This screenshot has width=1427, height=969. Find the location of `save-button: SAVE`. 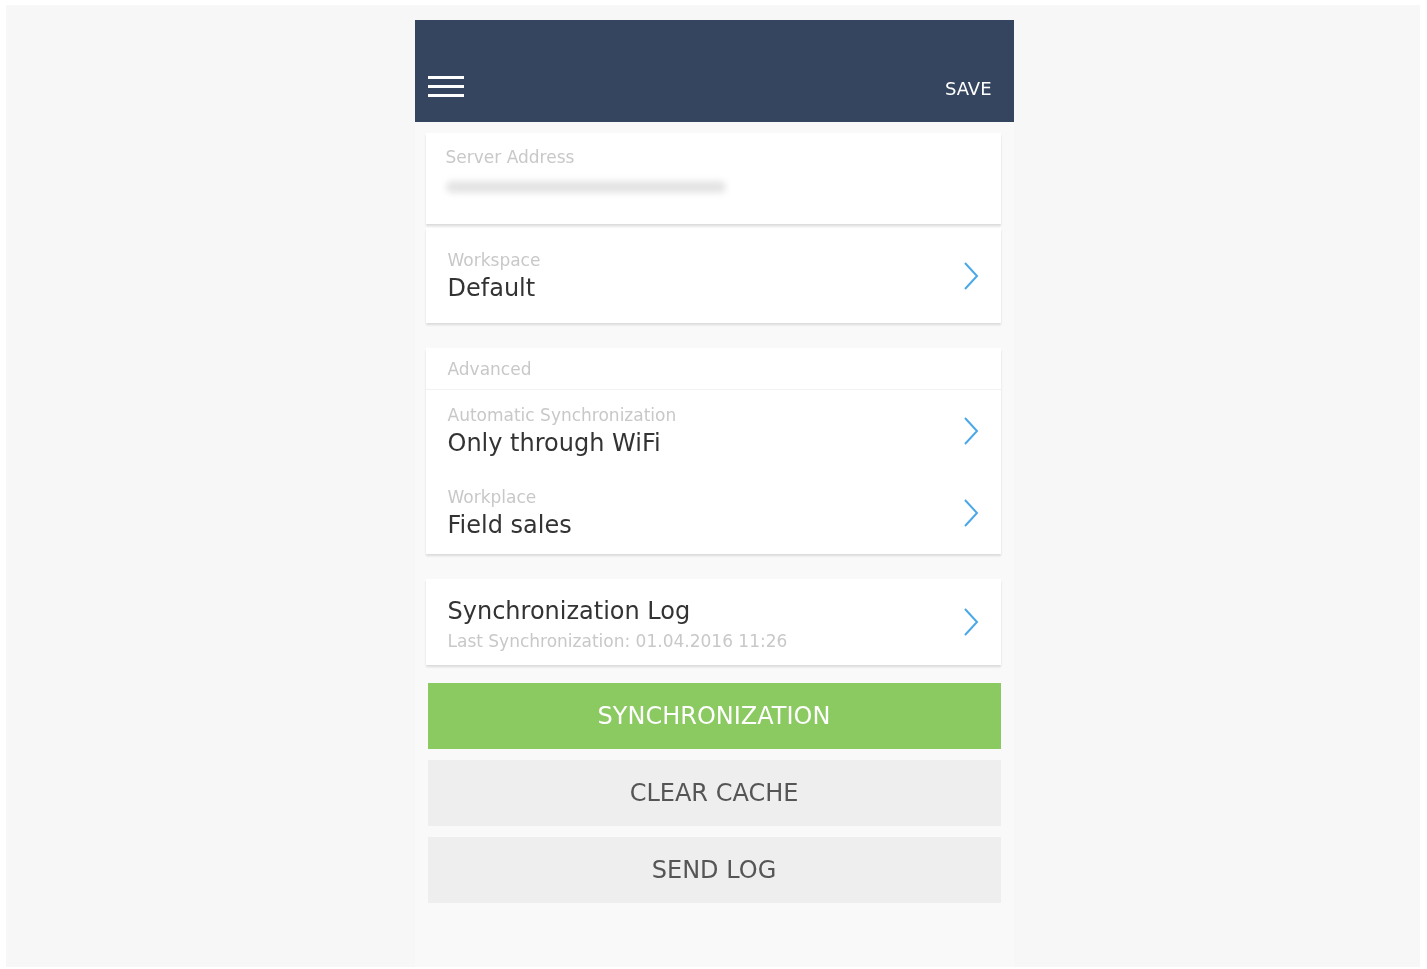

save-button: SAVE is located at coordinates (968, 88).